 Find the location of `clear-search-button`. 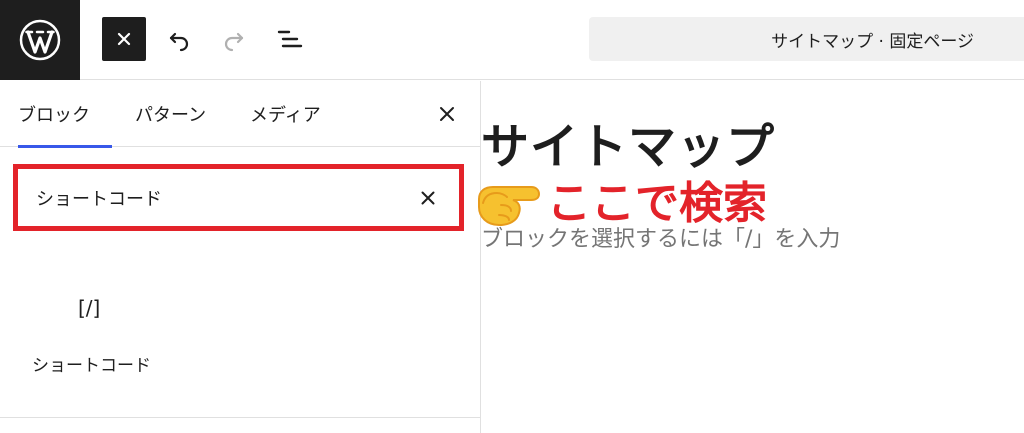

clear-search-button is located at coordinates (428, 198).